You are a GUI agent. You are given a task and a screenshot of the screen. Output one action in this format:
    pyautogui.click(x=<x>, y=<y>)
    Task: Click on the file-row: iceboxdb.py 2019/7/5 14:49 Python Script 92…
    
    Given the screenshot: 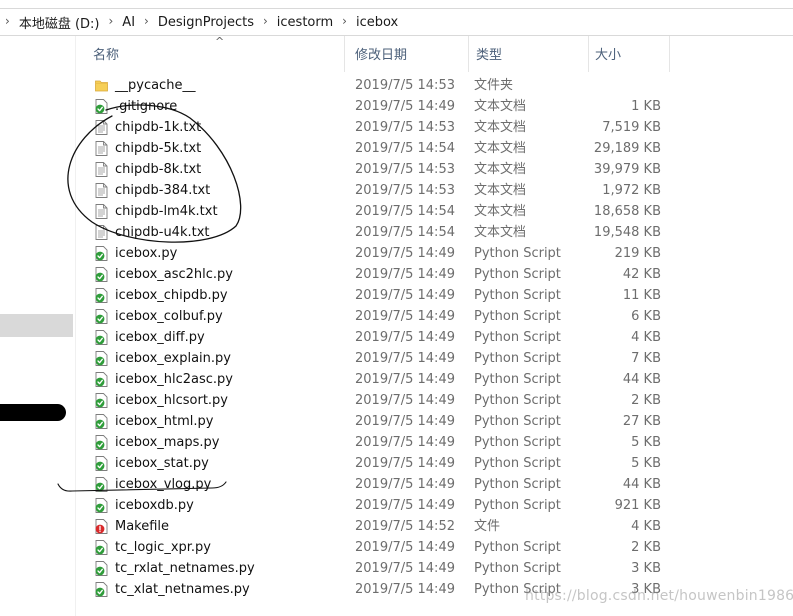 What is the action you would take?
    pyautogui.click(x=434, y=505)
    